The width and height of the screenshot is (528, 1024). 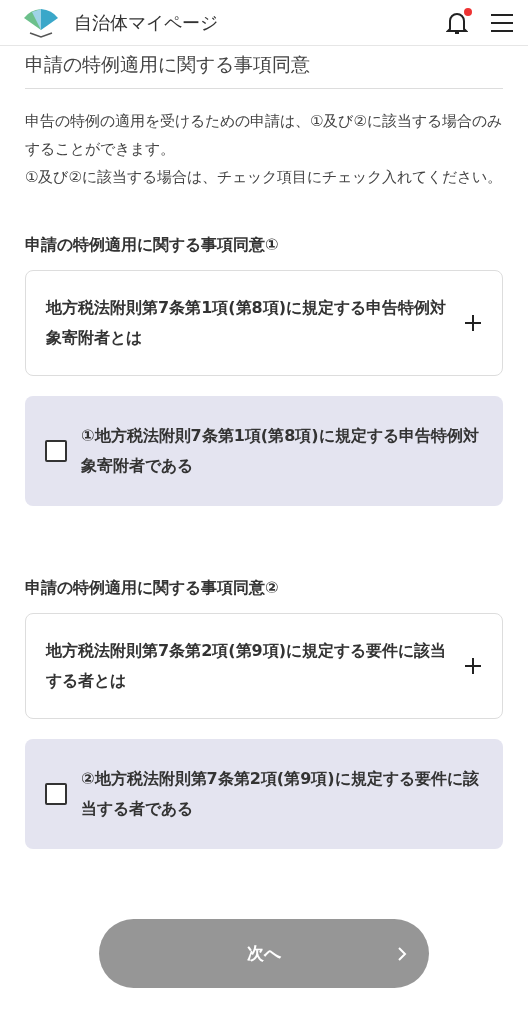 What do you see at coordinates (502, 22) in the screenshot?
I see `menu-button` at bounding box center [502, 22].